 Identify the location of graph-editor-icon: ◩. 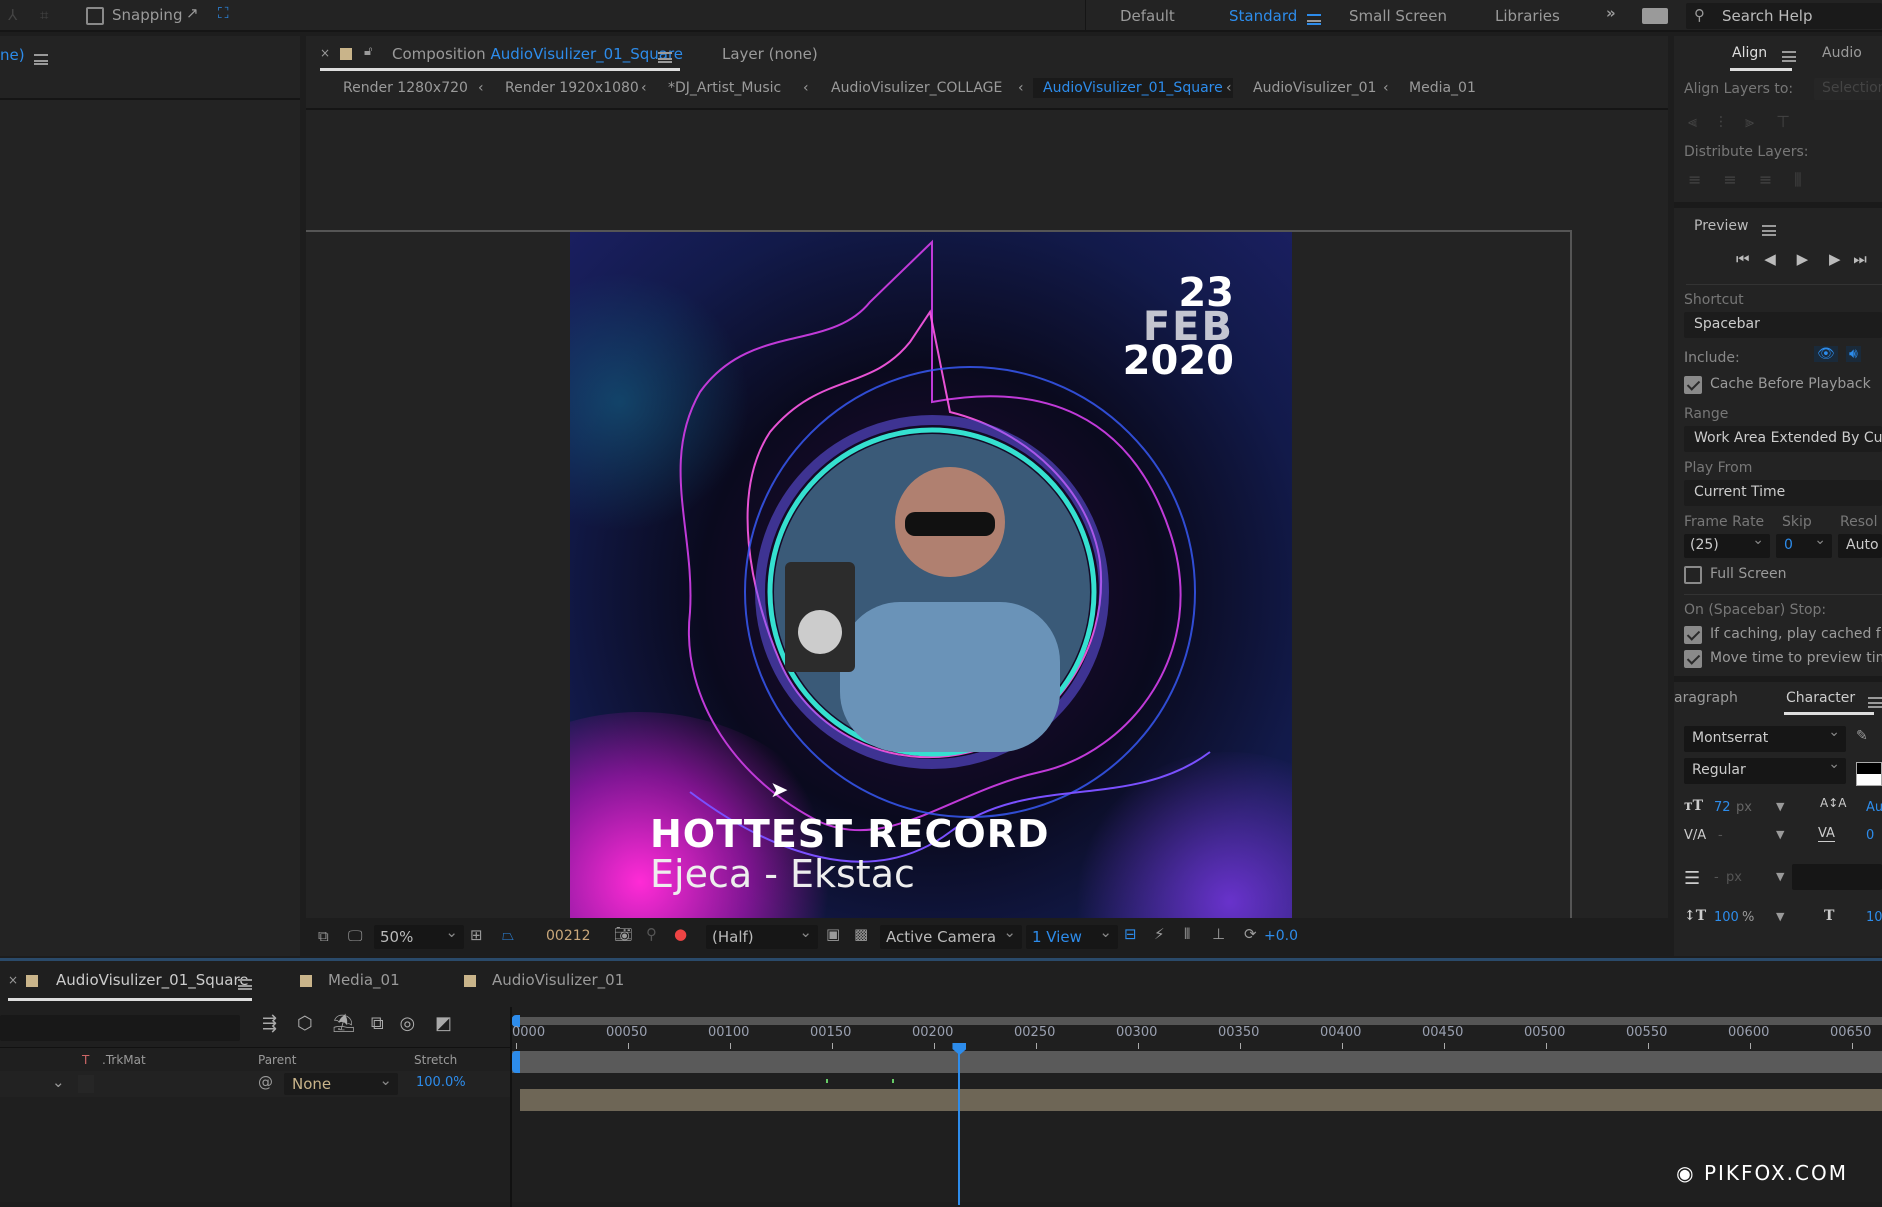
(443, 1023).